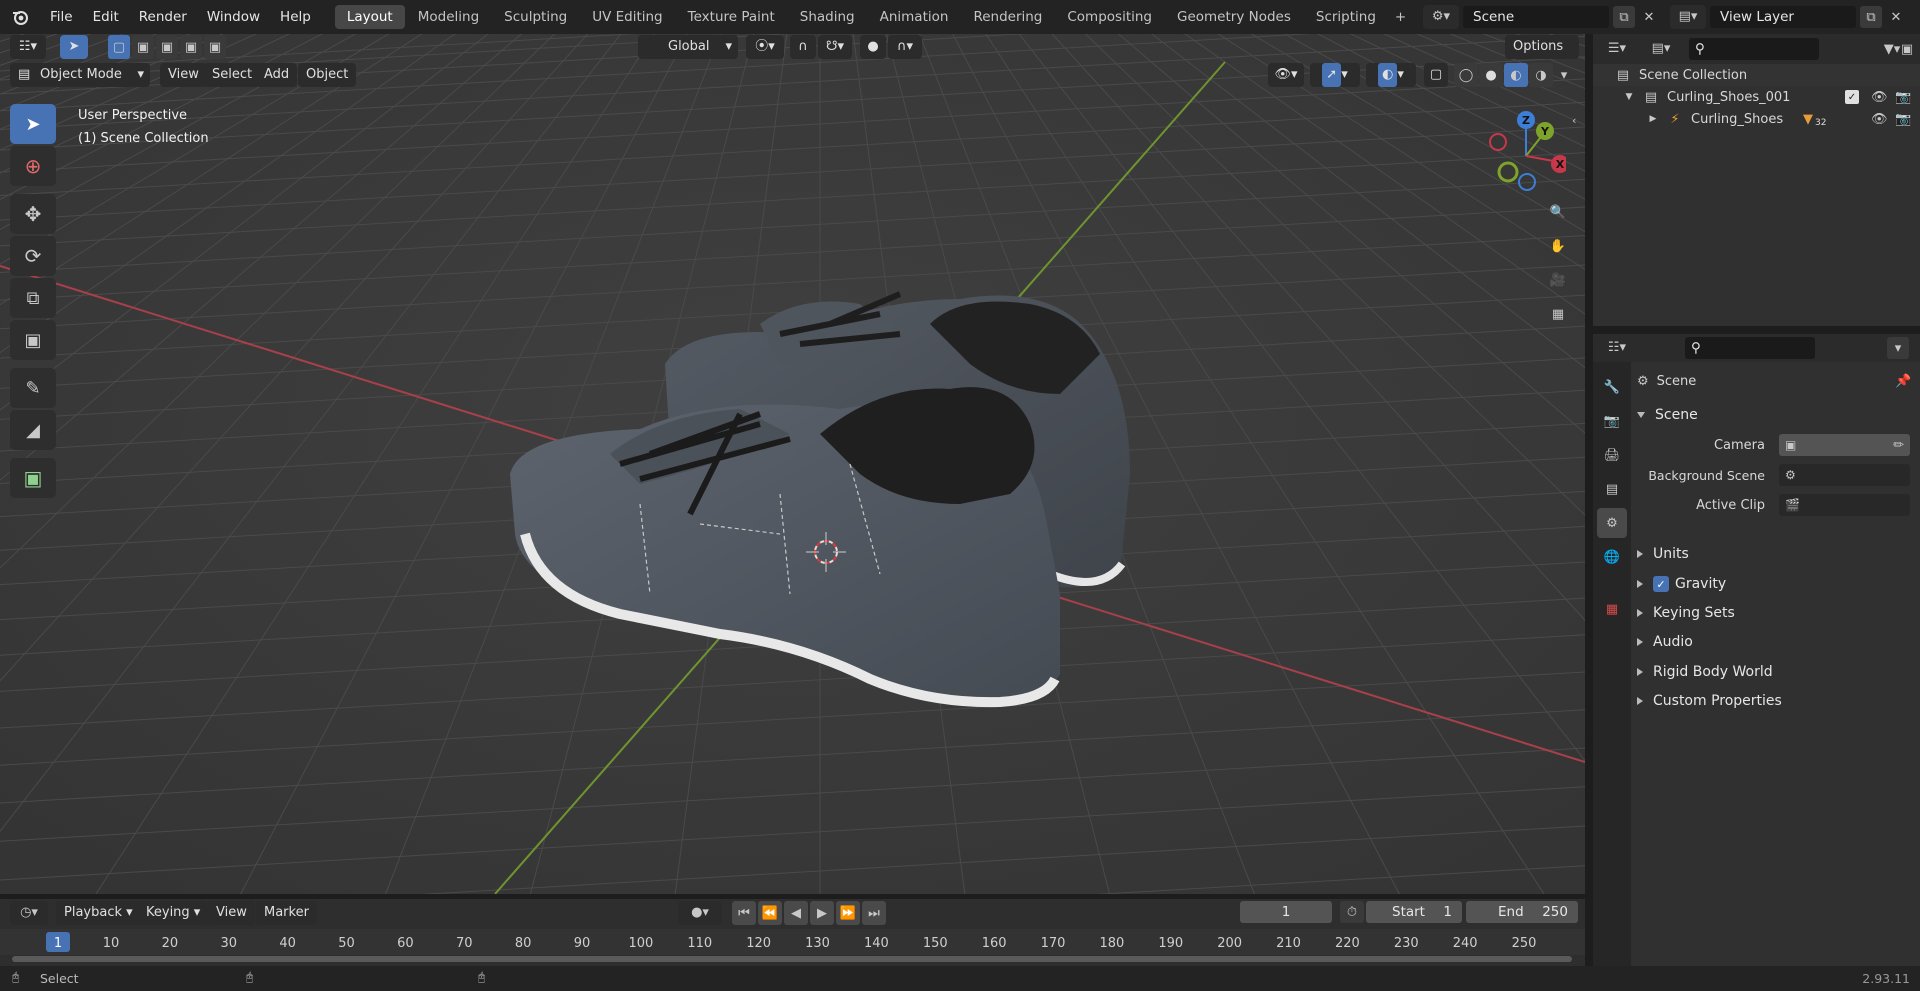  Describe the element at coordinates (1612, 421) in the screenshot. I see `tab-render: 📷` at that location.